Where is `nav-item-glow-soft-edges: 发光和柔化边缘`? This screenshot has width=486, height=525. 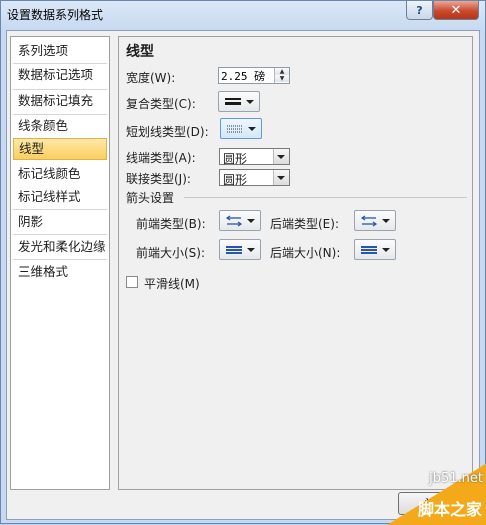
nav-item-glow-soft-edges: 发光和柔化边缘 is located at coordinates (60, 247).